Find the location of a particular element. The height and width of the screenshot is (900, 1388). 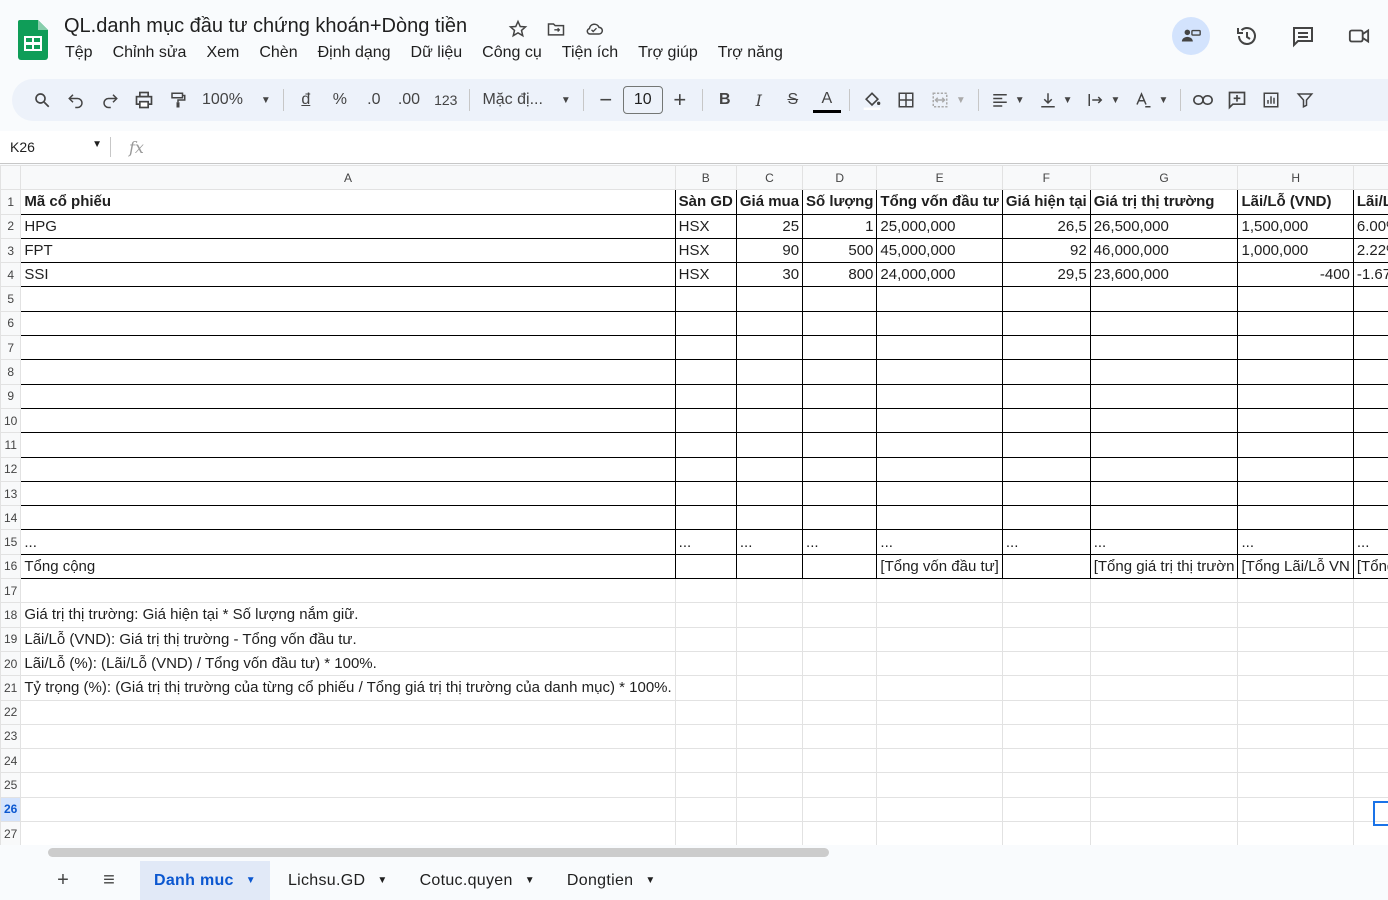

cell: 24,000,000 is located at coordinates (939, 275).